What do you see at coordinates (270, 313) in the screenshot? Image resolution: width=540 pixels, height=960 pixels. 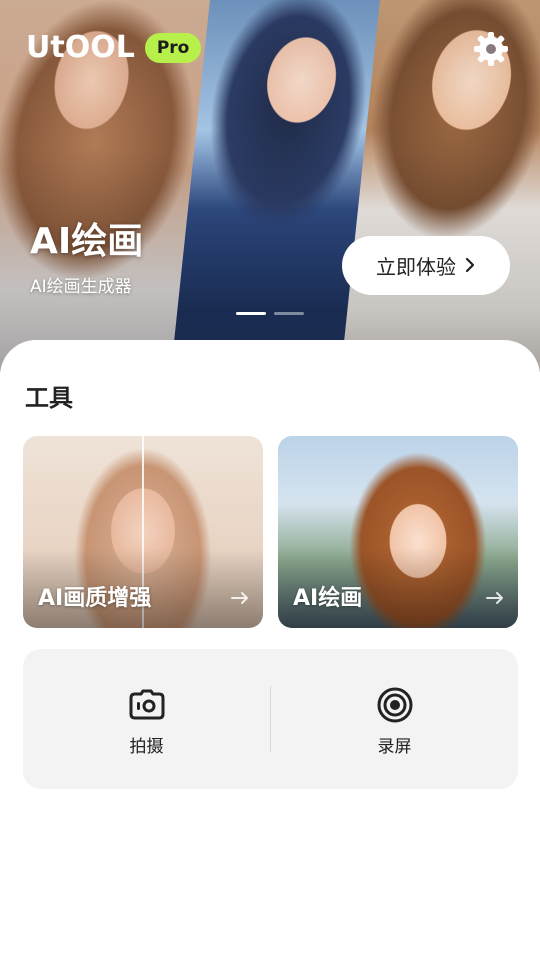 I see `carousel-indicator` at bounding box center [270, 313].